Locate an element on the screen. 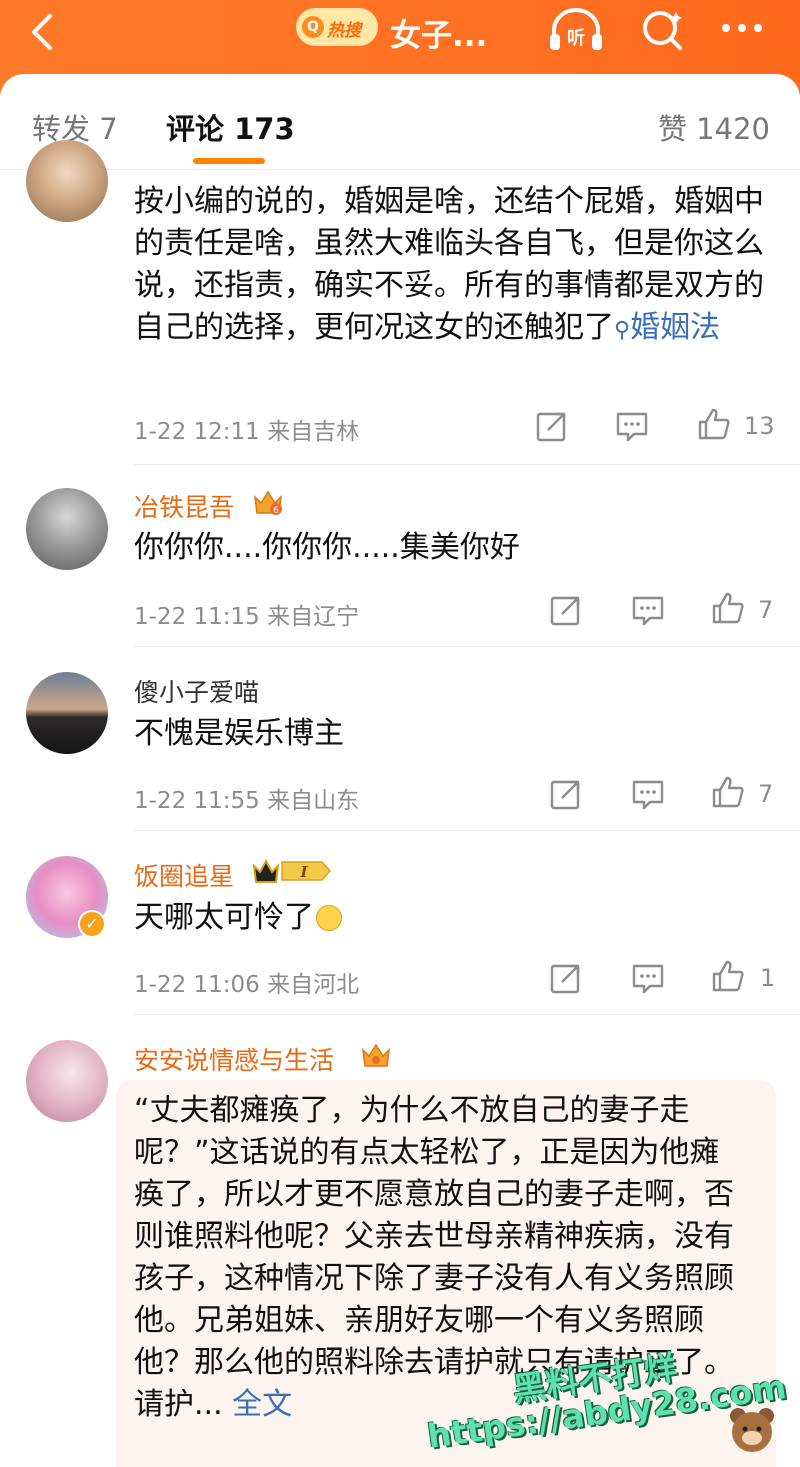 The width and height of the screenshot is (800, 1467). tab-comments: 评论 173 is located at coordinates (230, 127).